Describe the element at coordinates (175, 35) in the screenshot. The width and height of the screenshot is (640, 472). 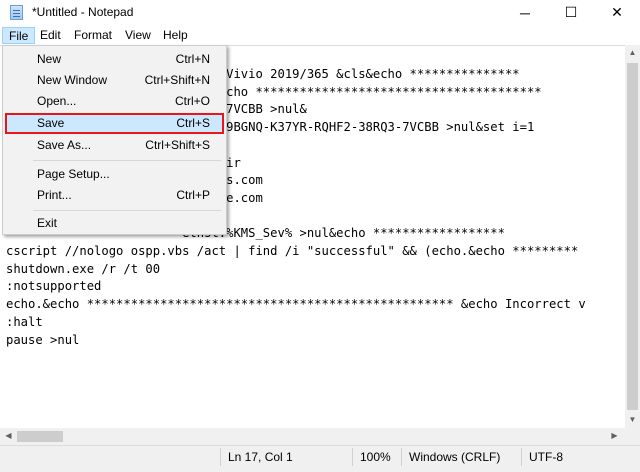
I see `menu-help: Help` at that location.